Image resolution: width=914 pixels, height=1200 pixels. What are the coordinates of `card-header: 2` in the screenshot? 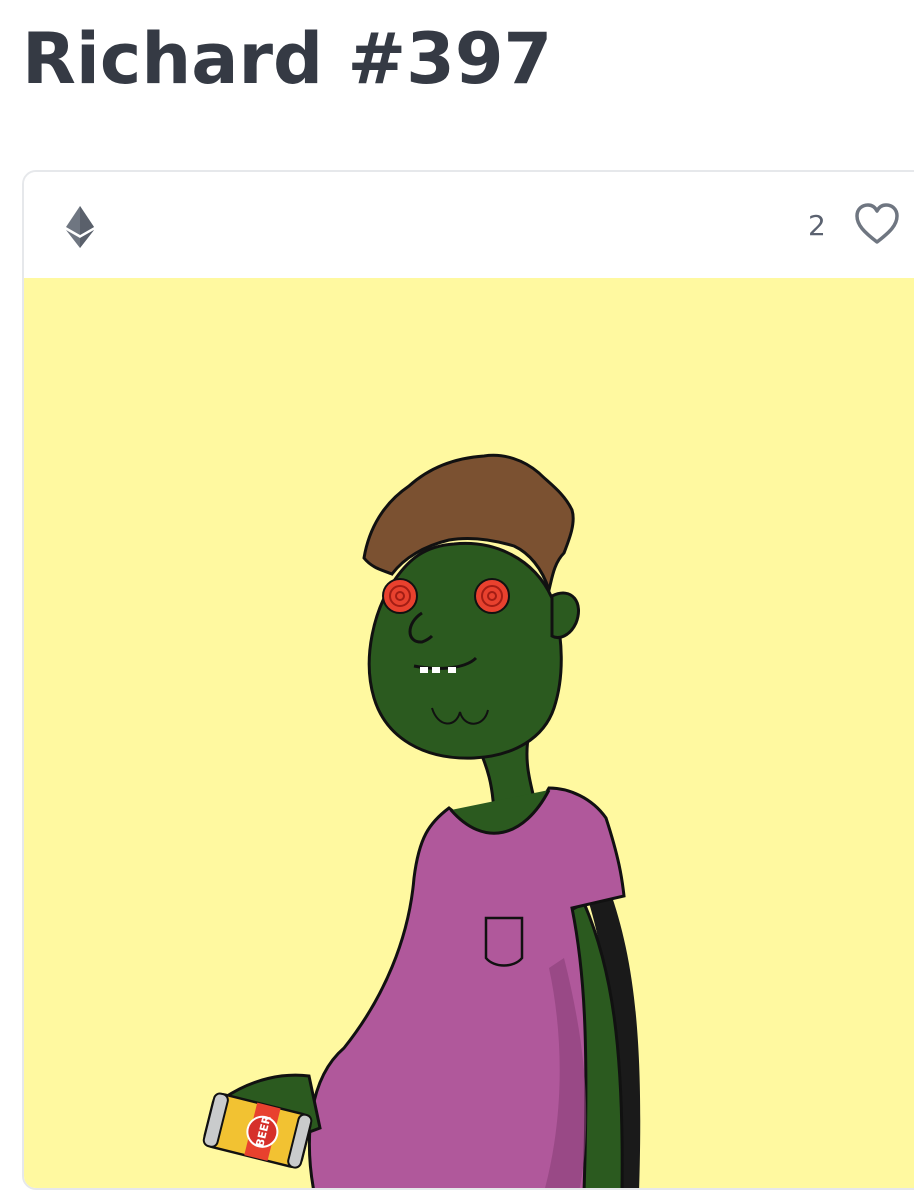 It's located at (469, 225).